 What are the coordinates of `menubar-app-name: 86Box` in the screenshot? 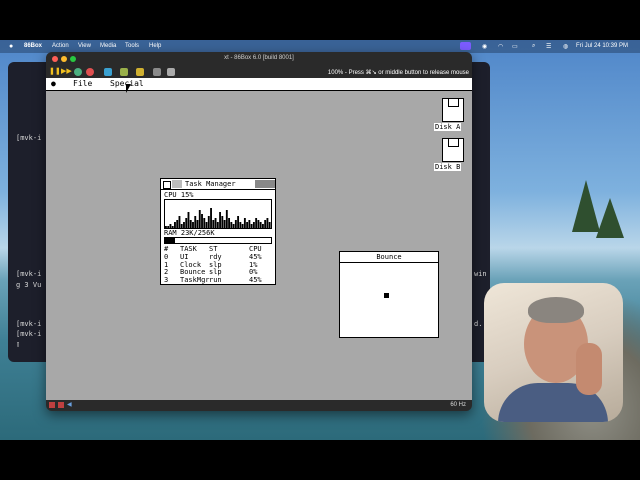 It's located at (33, 46).